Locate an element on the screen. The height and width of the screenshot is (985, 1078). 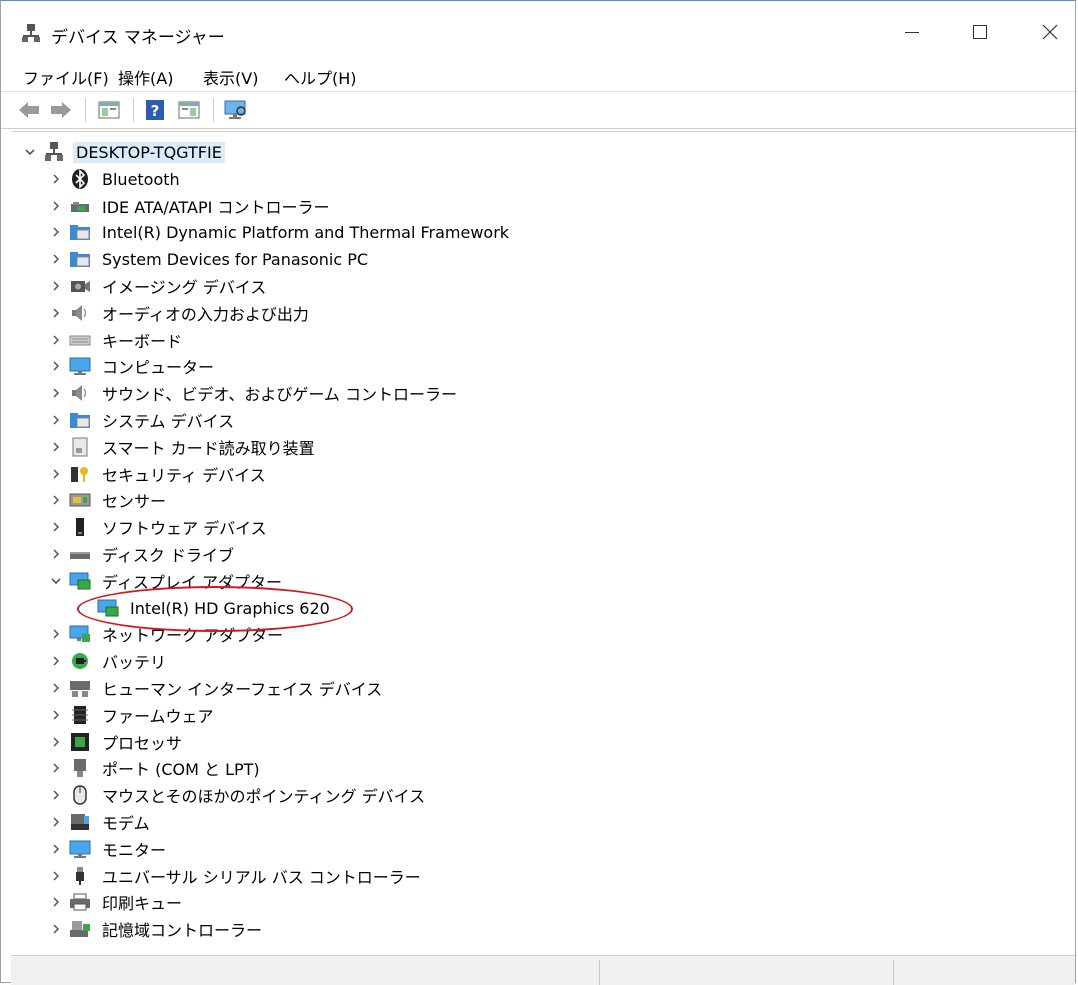
tree-category: IDE ATA/ATAPI コントローラー is located at coordinates (187, 206).